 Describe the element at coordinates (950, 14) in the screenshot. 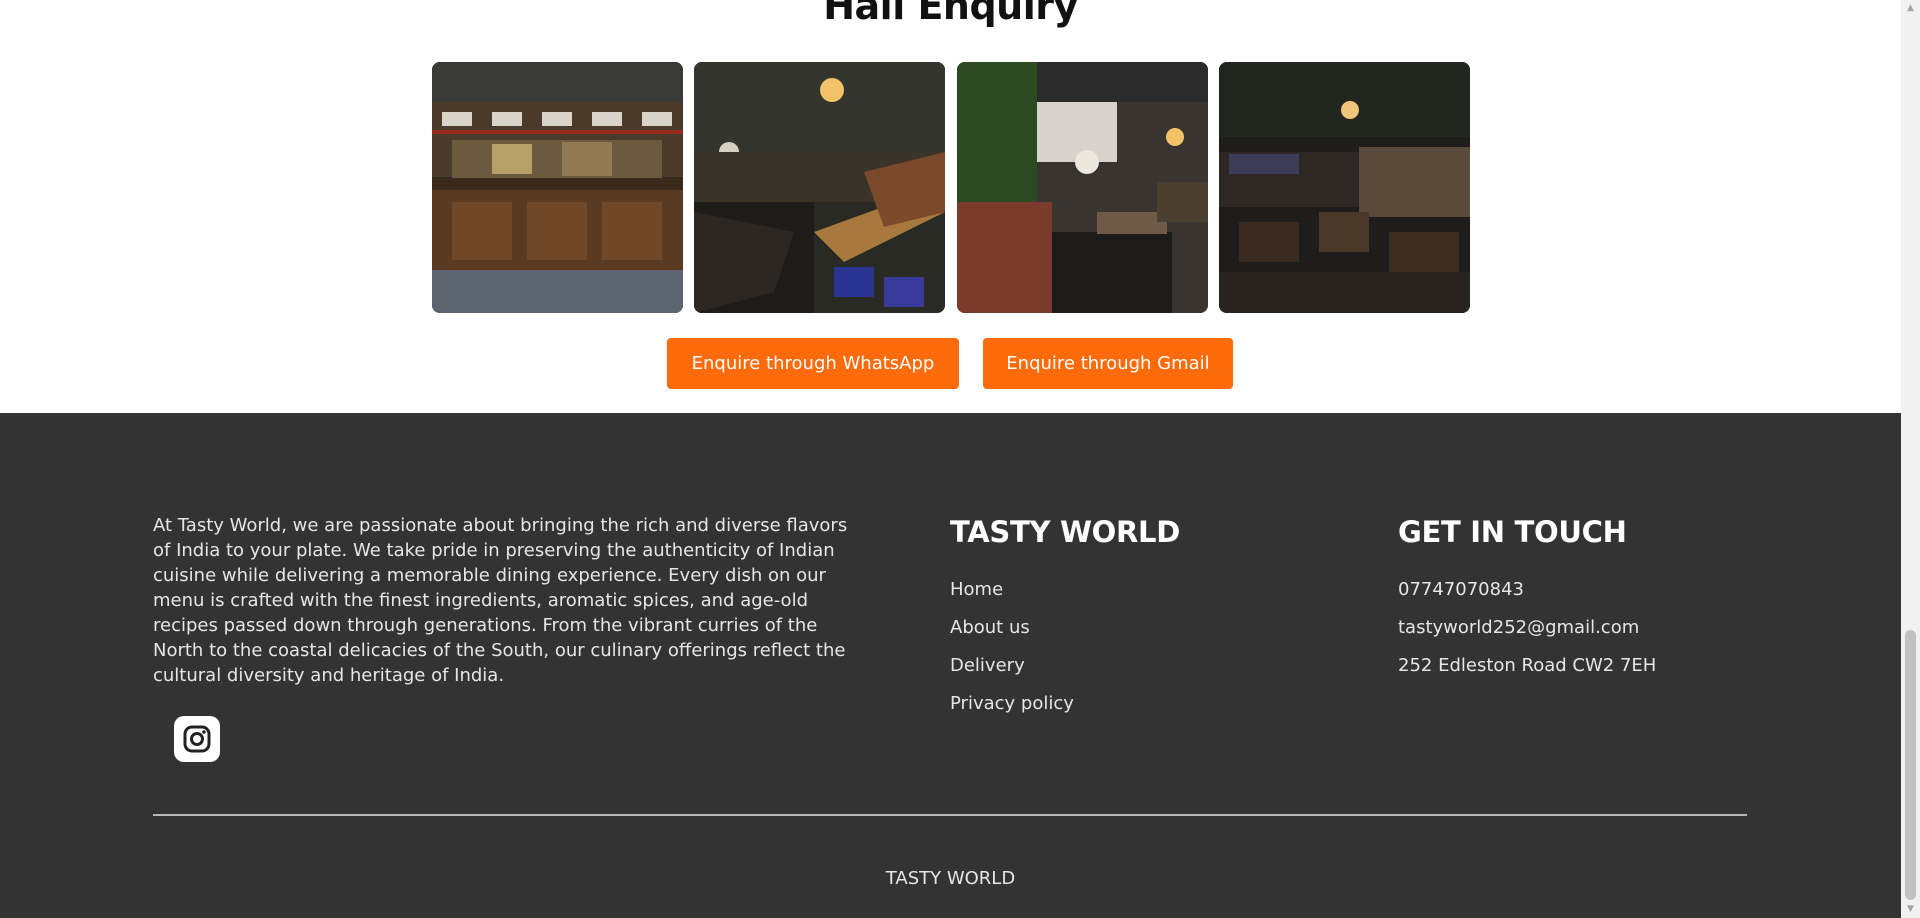

I see `hall-enquiry-title: Hall Enquiry` at that location.